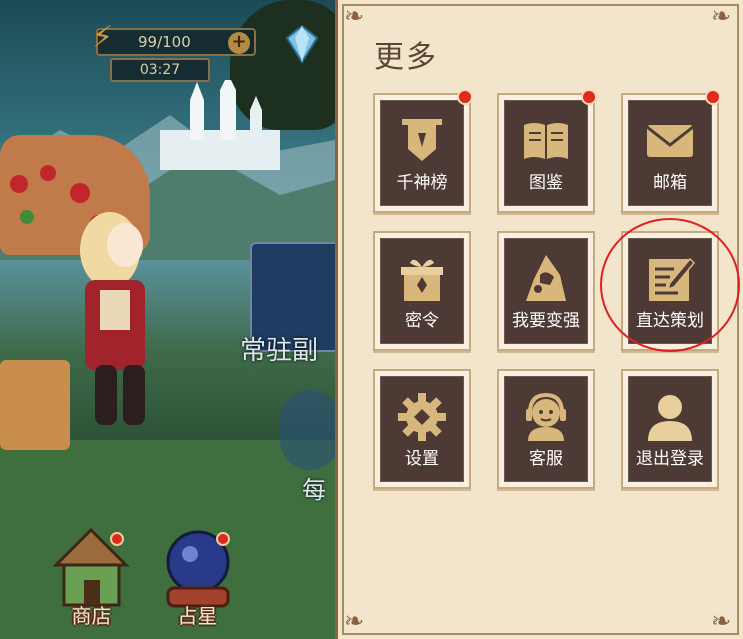 This screenshot has height=639, width=743. I want to click on gift-box-icon, so click(422, 280).